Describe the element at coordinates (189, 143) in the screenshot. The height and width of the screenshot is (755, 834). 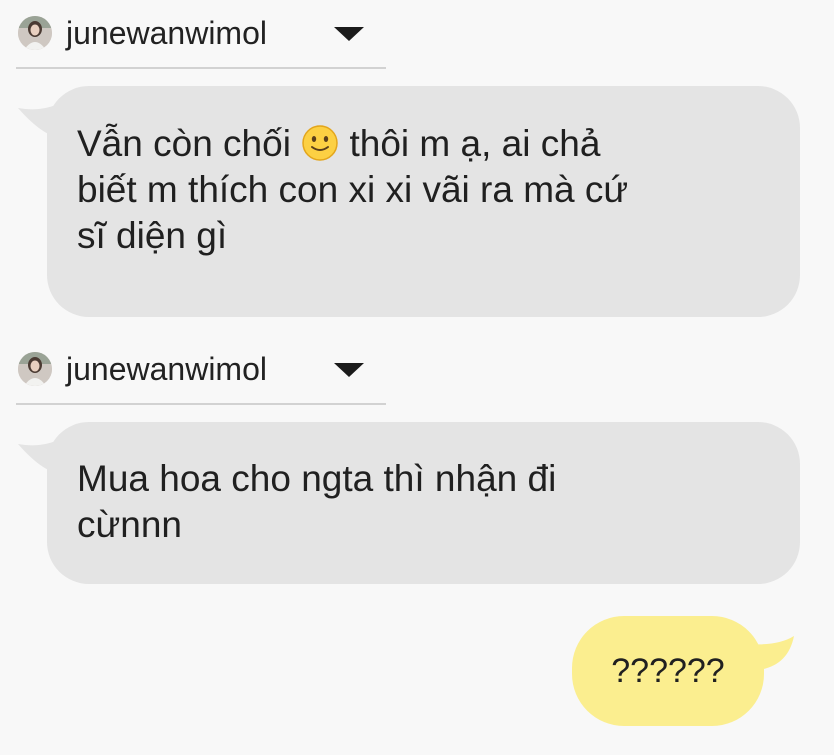
I see `message-text-part: Vẫn còn chối` at that location.